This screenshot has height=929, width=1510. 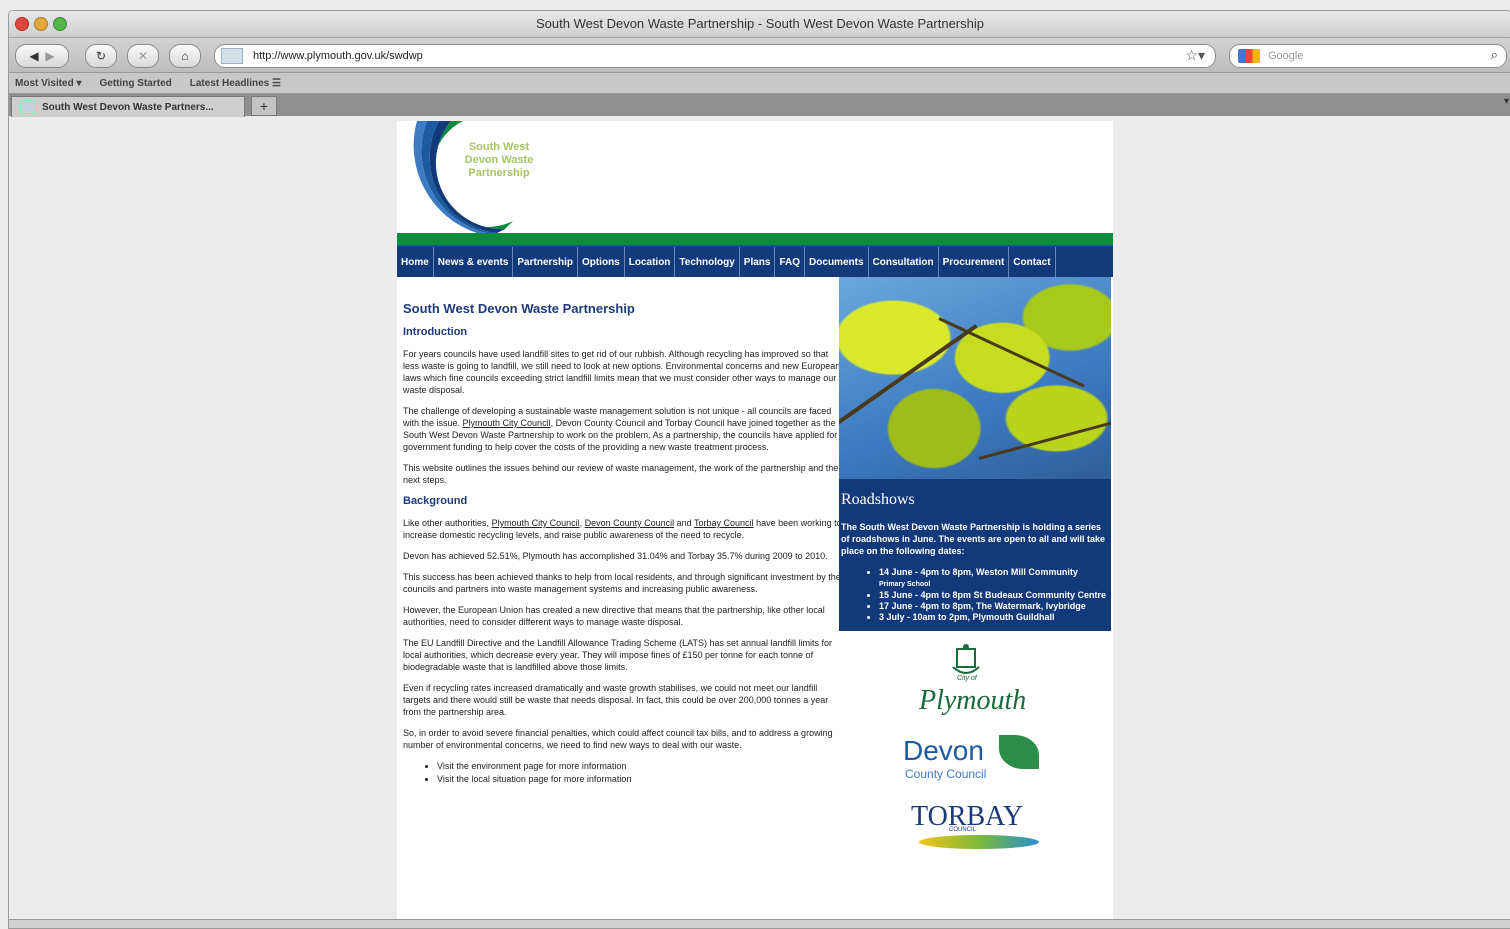 I want to click on reload-icon: ↻, so click(x=101, y=56).